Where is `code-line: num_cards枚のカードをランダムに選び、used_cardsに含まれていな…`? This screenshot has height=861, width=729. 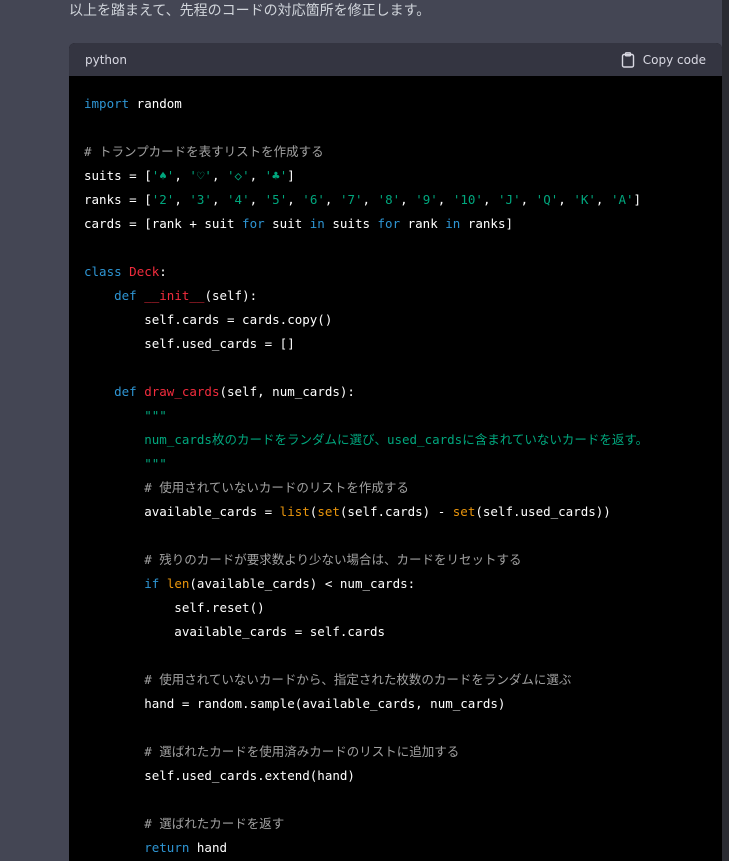
code-line: num_cards枚のカードをランダムに選び、used_cardsに含まれていな… is located at coordinates (395, 440).